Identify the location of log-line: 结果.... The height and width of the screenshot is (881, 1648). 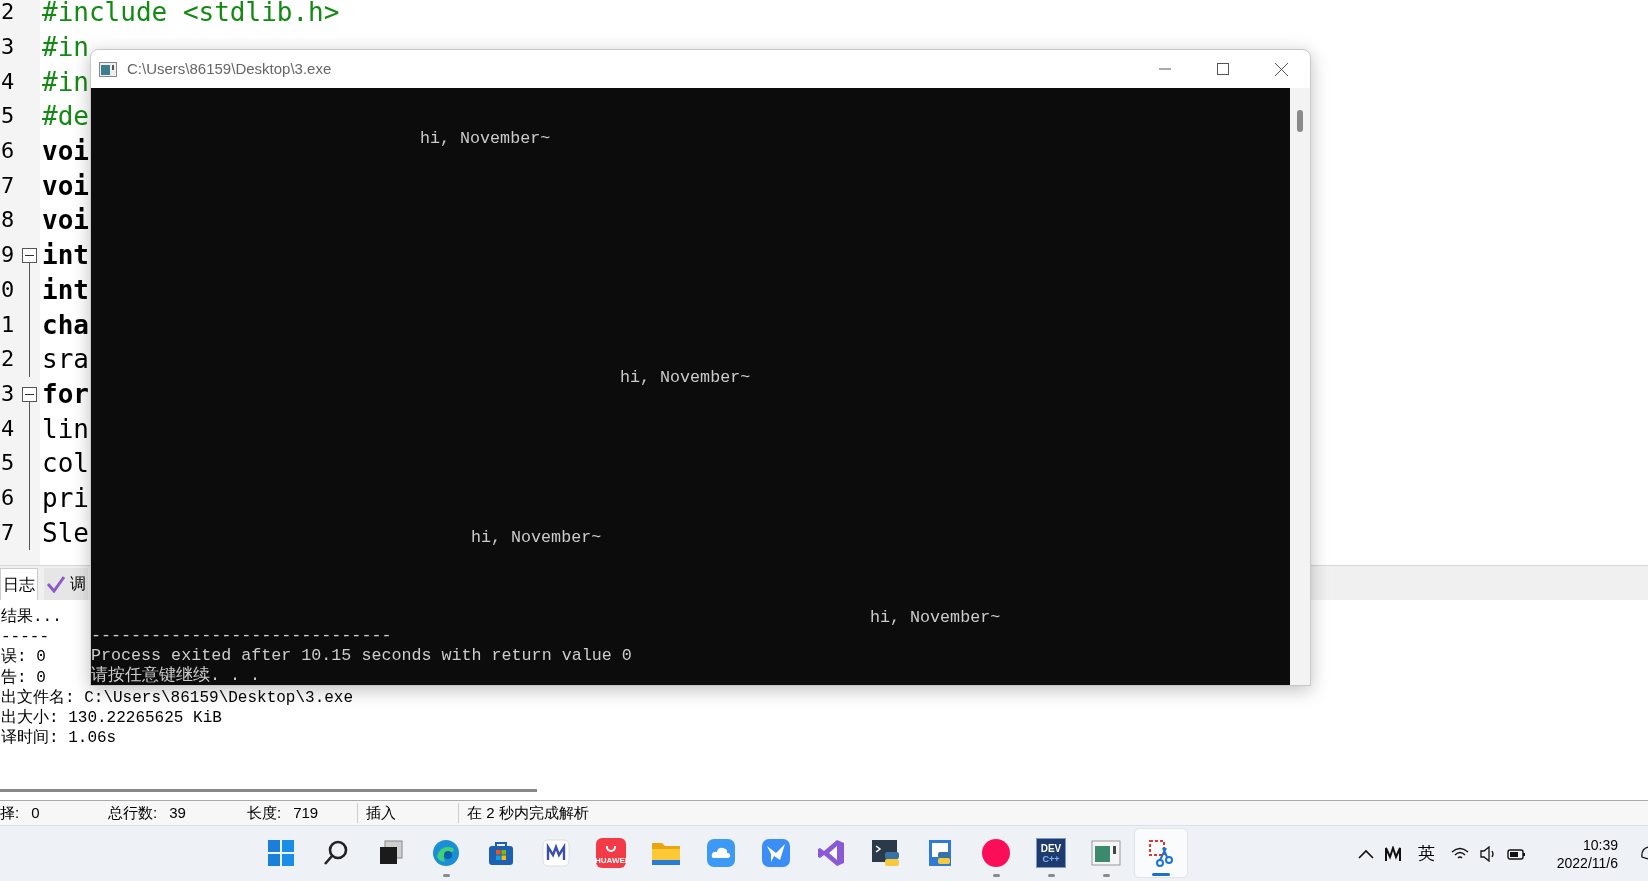
(31, 617).